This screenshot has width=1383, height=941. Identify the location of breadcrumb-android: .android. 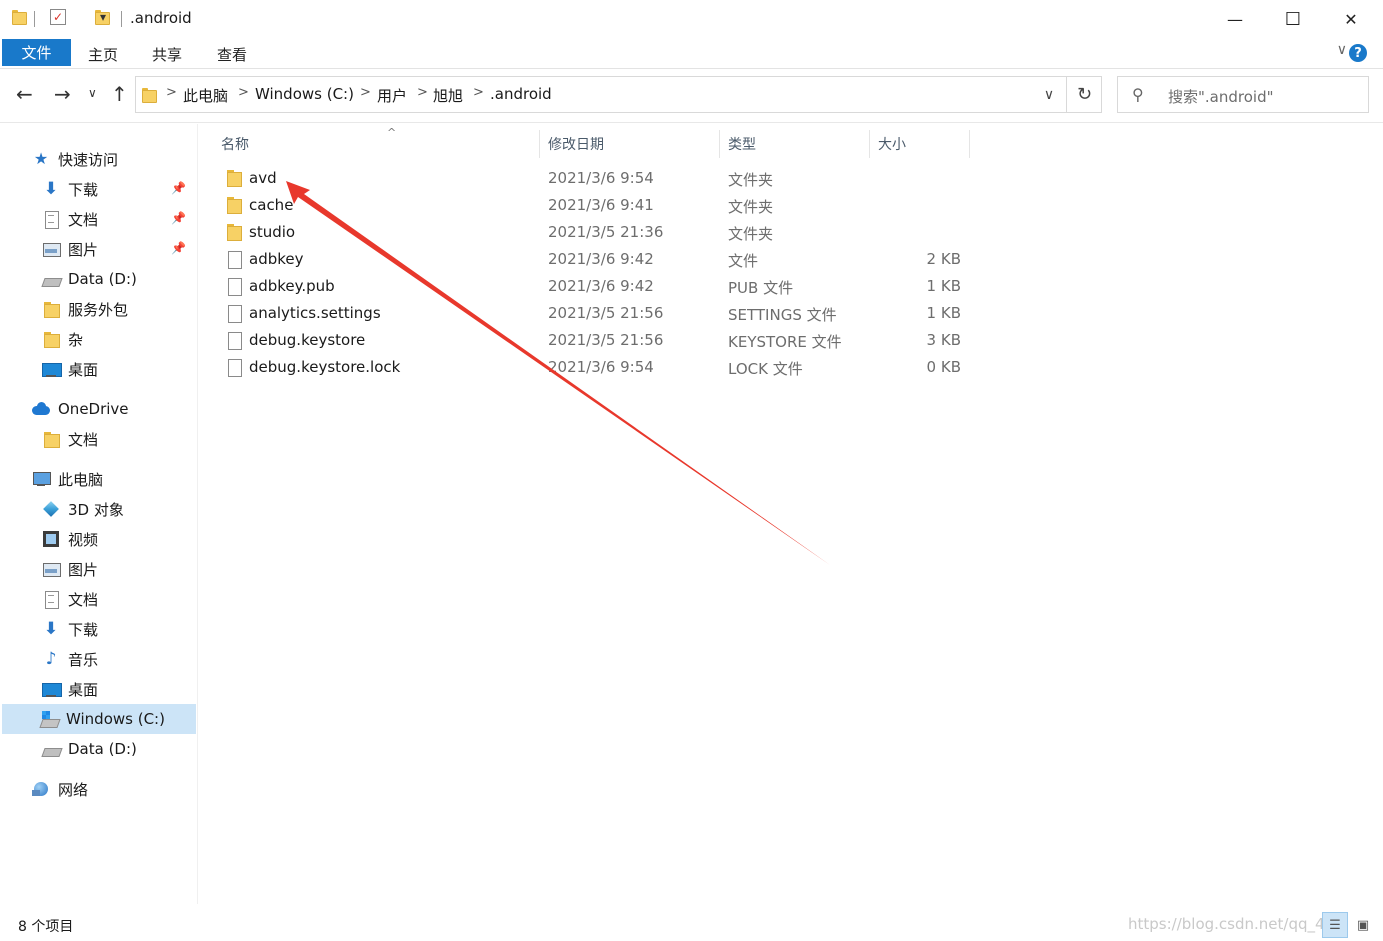
(521, 94).